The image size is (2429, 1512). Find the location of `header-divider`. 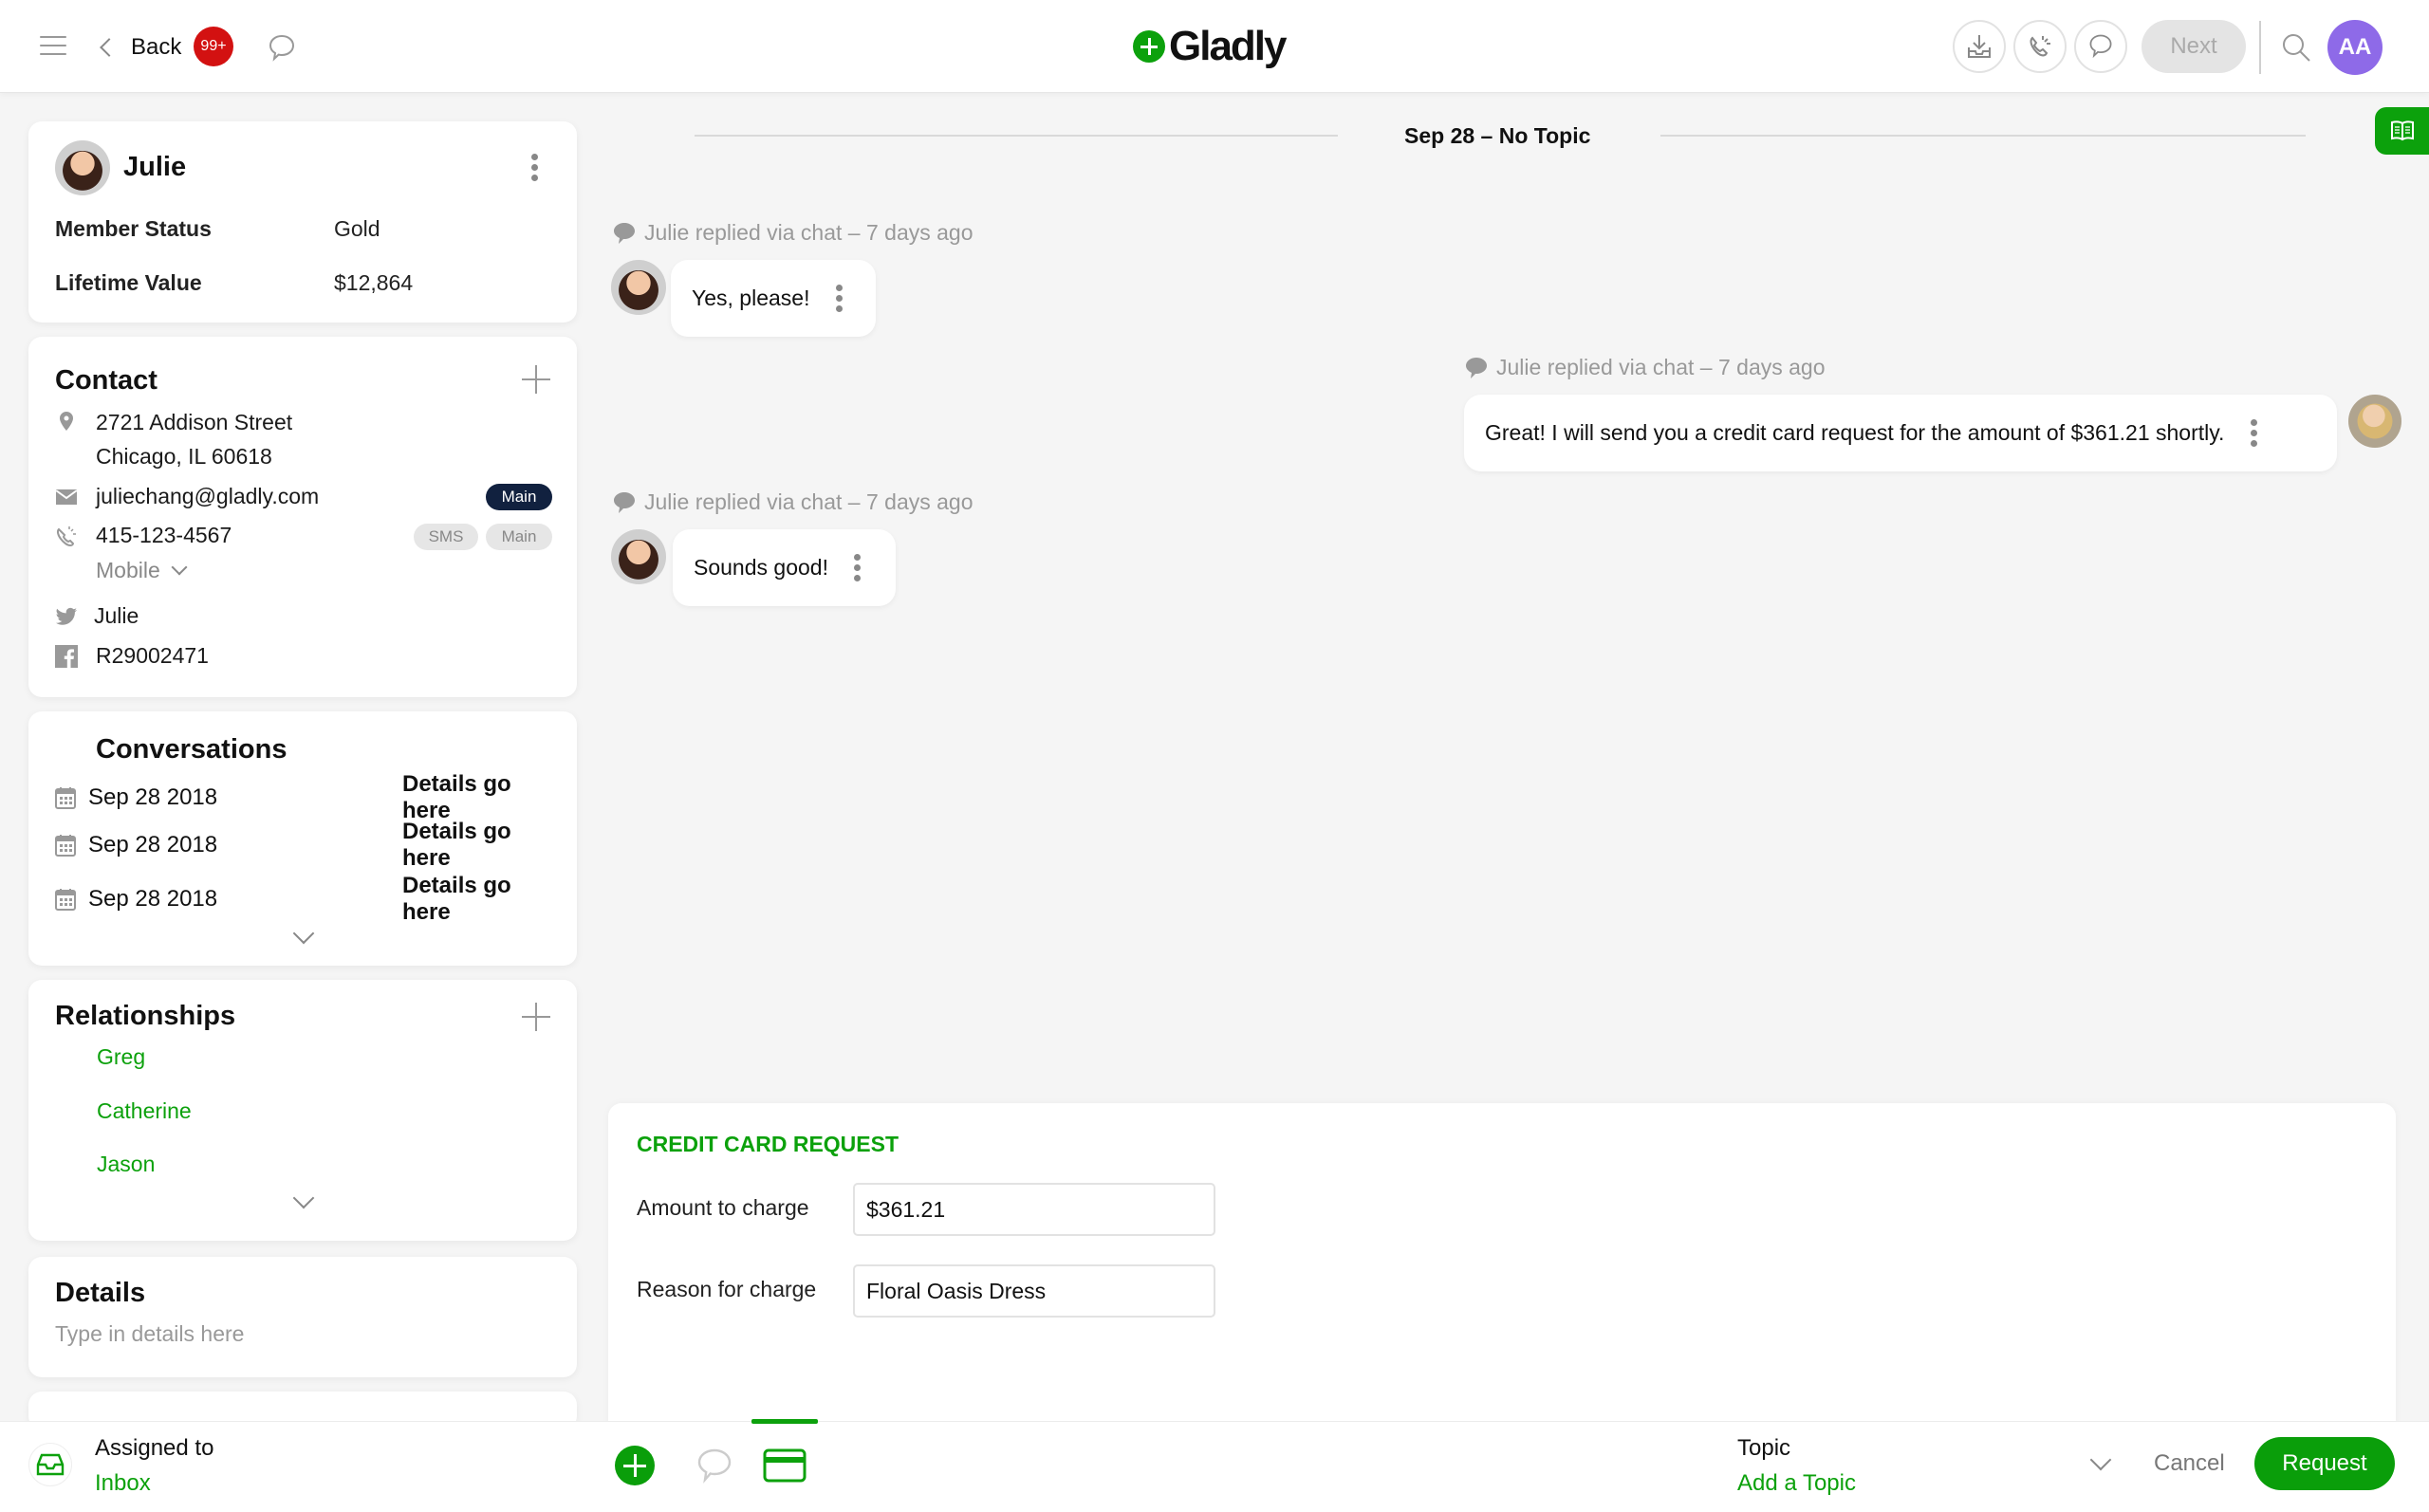

header-divider is located at coordinates (2260, 47).